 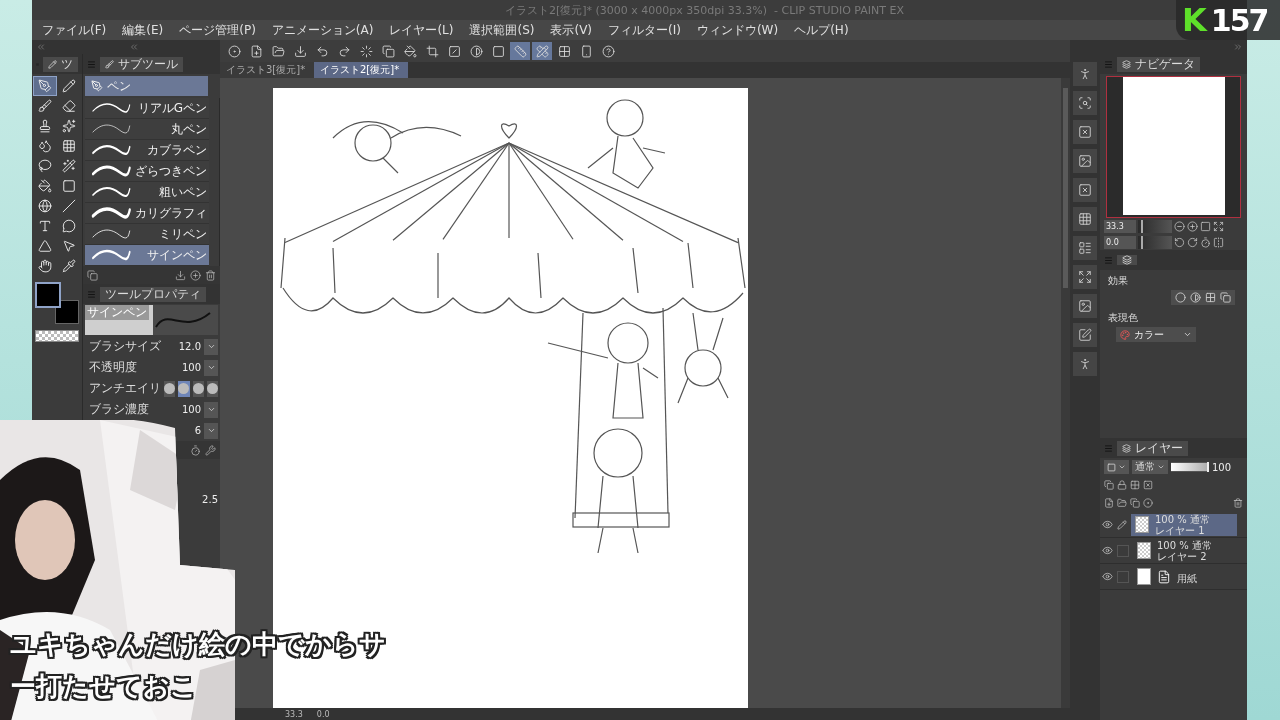 I want to click on menu-item: ファイル(F), so click(x=74, y=30).